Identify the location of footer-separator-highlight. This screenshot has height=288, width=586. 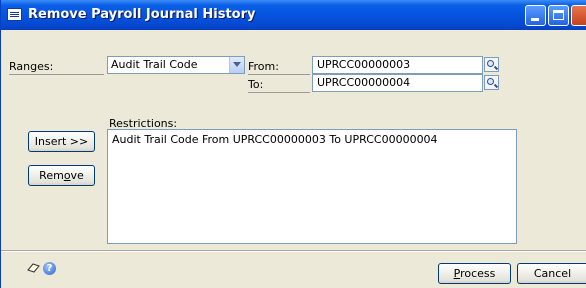
(293, 251).